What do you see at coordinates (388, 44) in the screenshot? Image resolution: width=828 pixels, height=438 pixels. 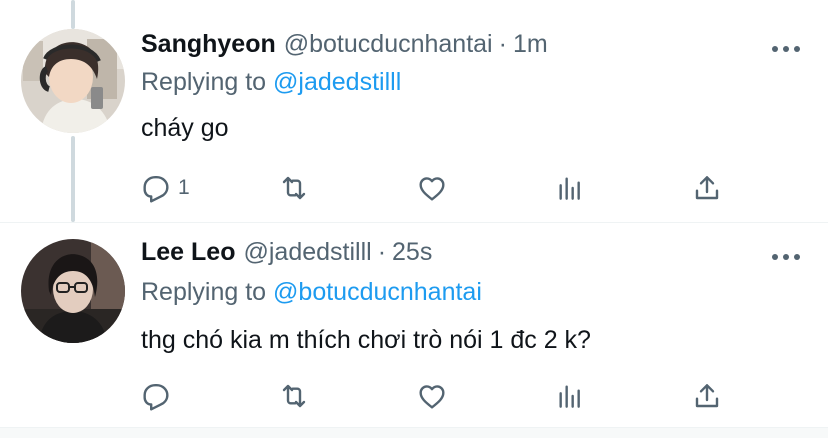 I see `user-handle: @botucducnhantai` at bounding box center [388, 44].